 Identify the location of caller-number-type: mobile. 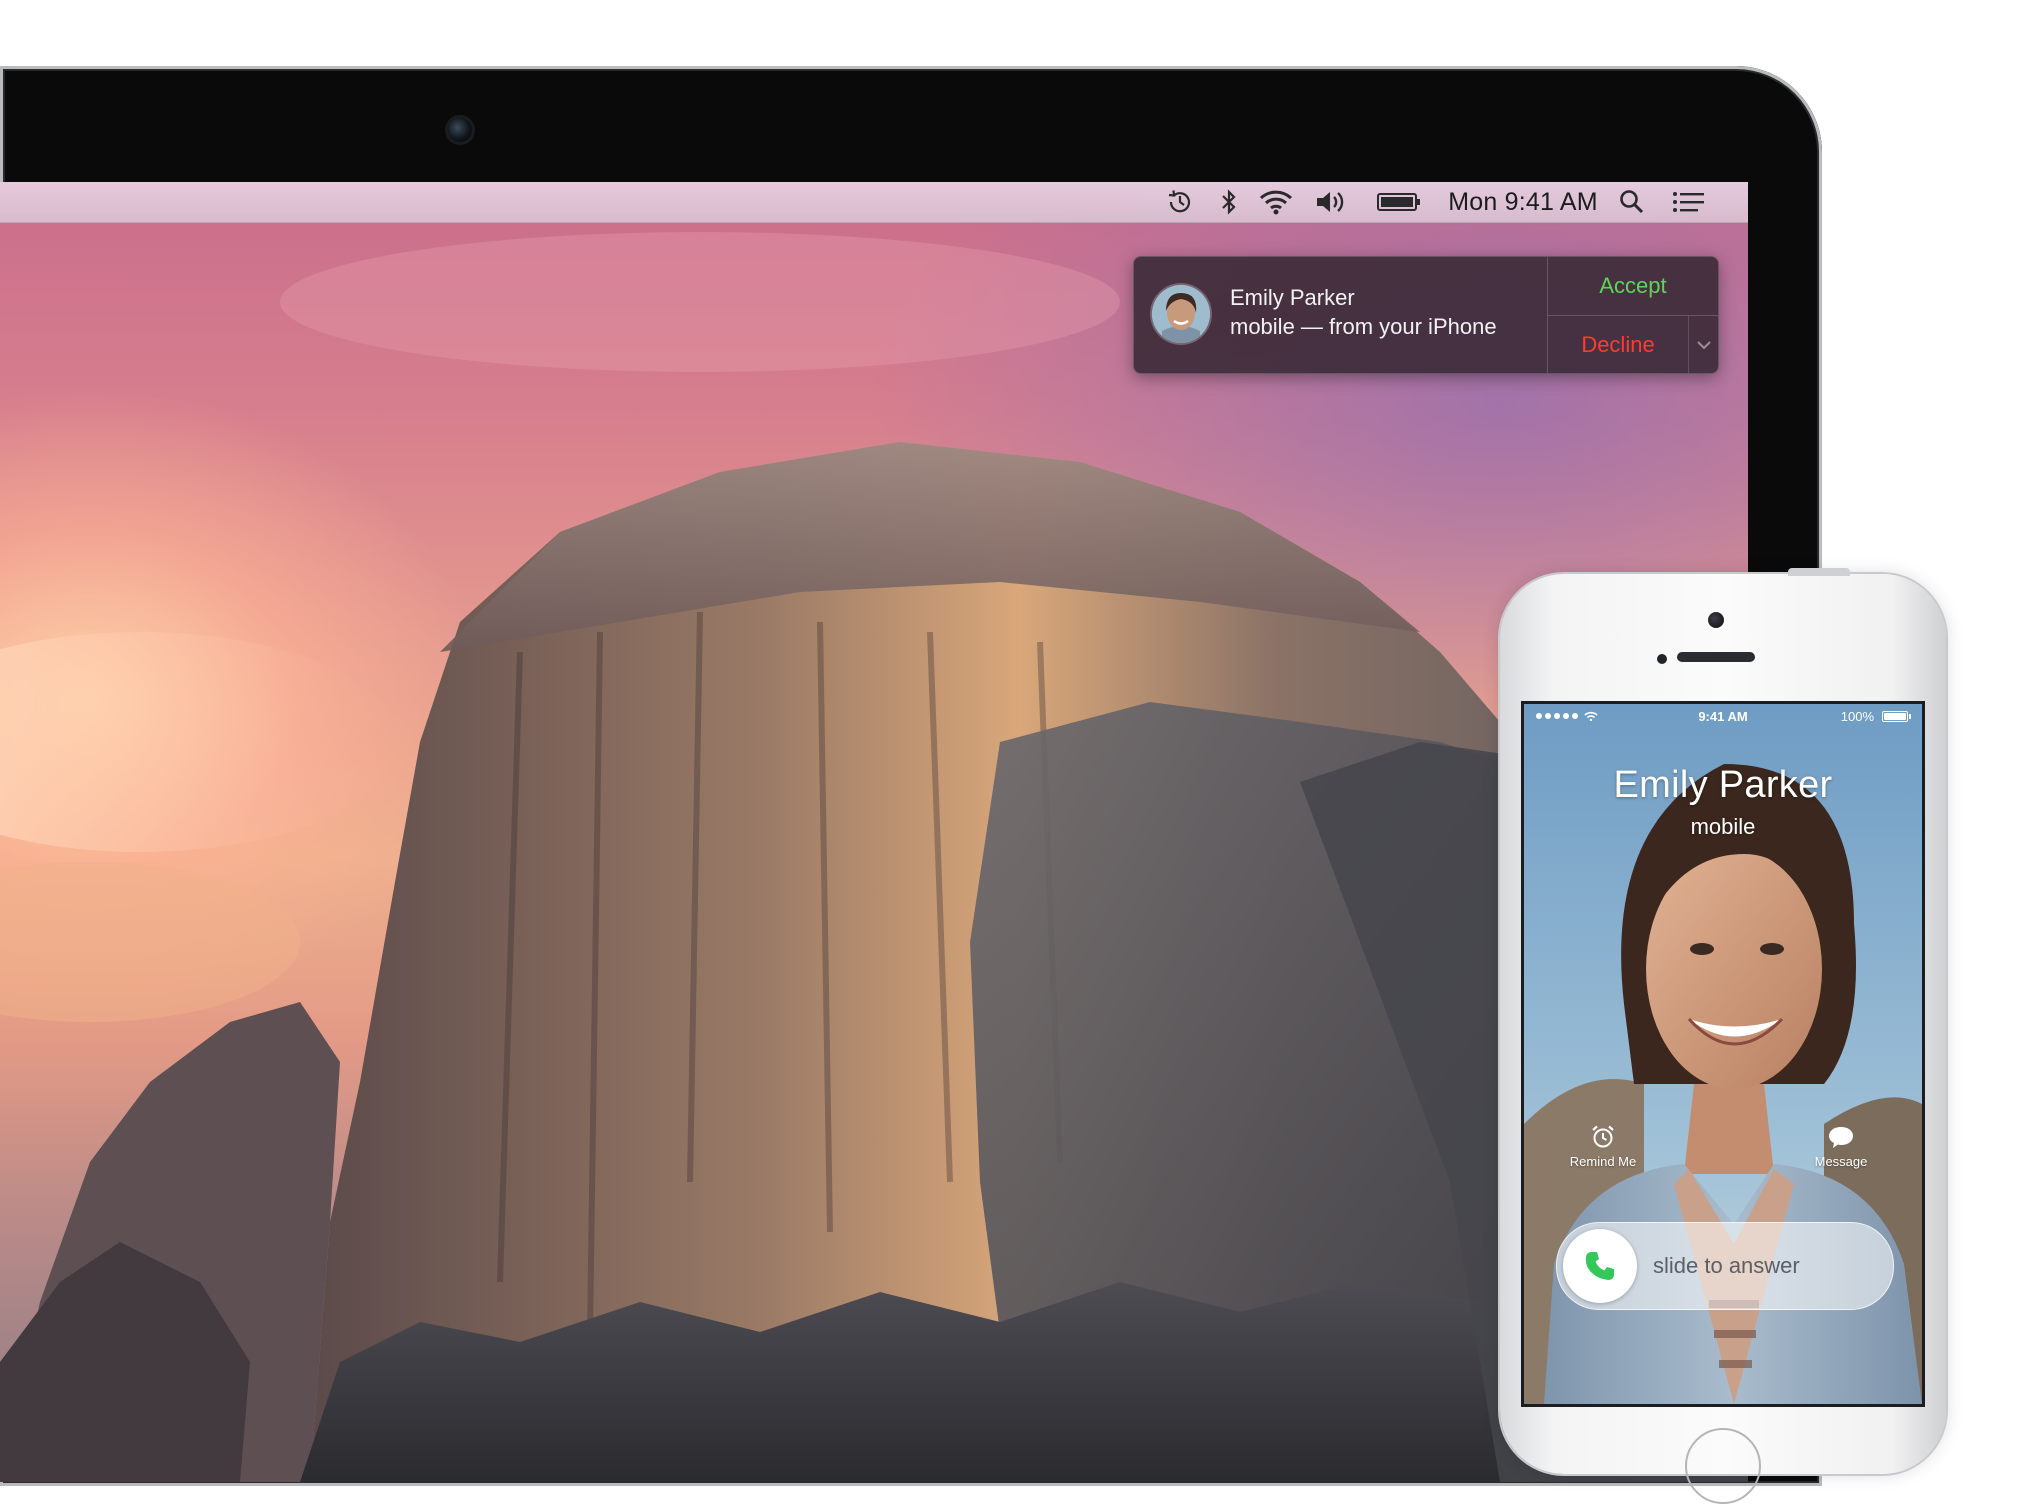
(1723, 826).